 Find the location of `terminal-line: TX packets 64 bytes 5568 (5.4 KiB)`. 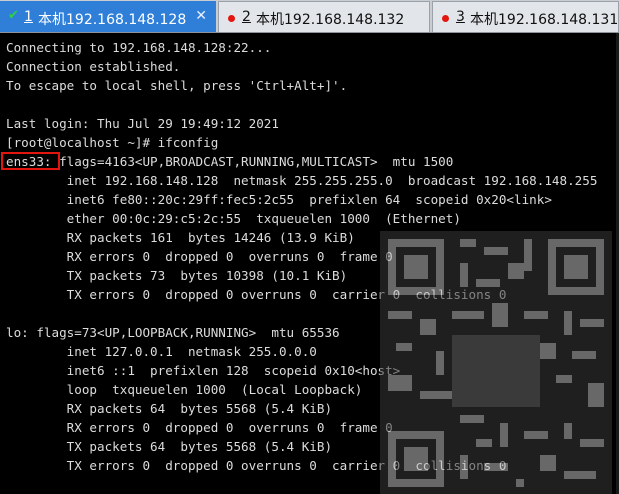

terminal-line: TX packets 64 bytes 5568 (5.4 KiB) is located at coordinates (169, 446).